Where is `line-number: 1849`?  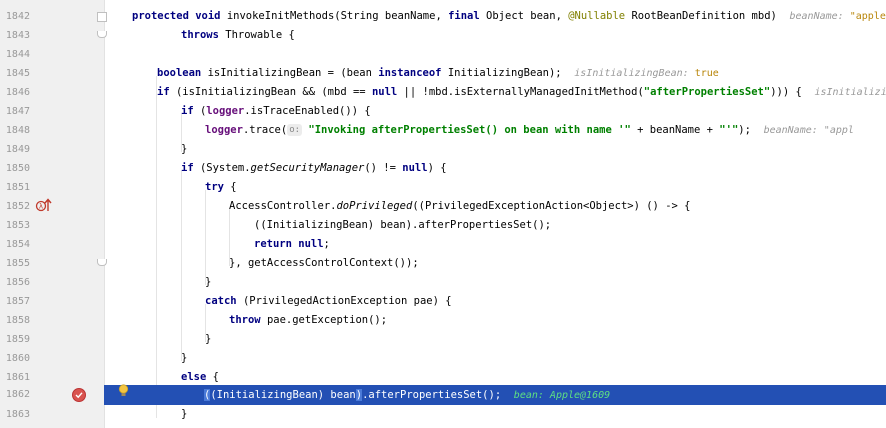 line-number: 1849 is located at coordinates (17, 149).